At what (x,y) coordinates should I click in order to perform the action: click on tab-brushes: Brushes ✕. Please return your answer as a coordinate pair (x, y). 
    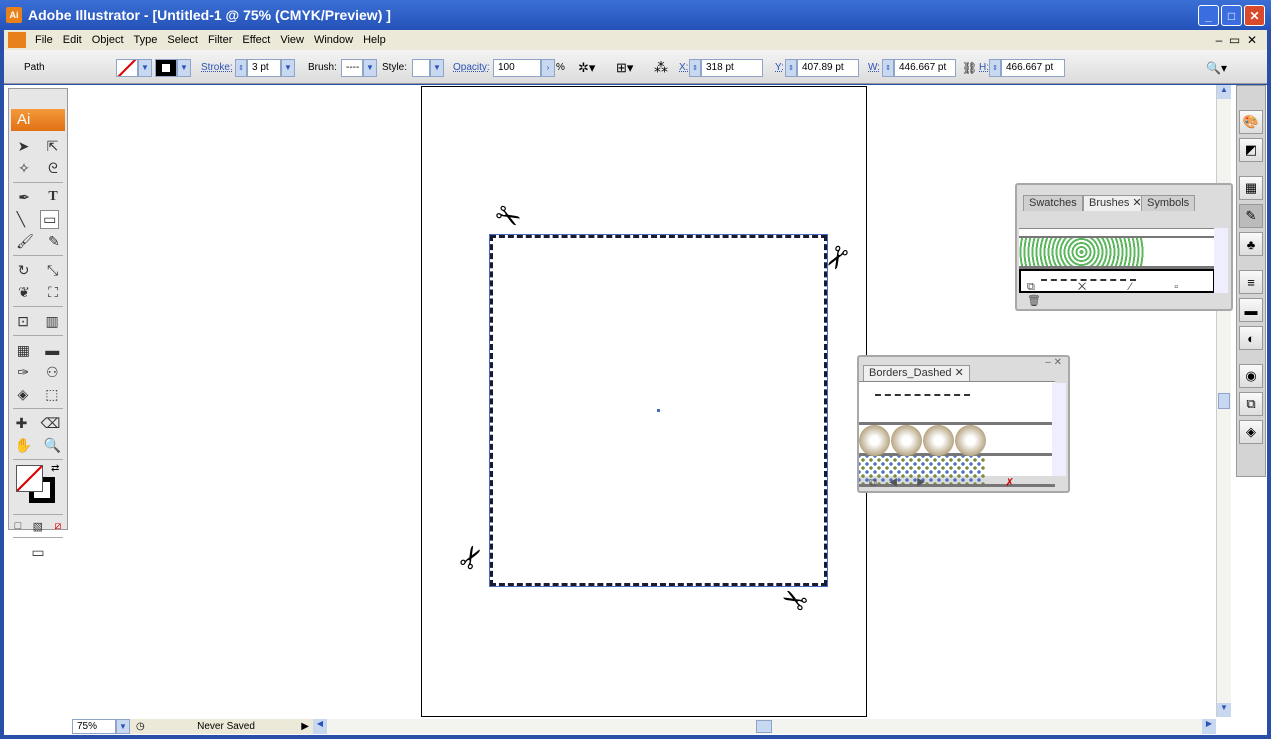
    Looking at the image, I should click on (1115, 203).